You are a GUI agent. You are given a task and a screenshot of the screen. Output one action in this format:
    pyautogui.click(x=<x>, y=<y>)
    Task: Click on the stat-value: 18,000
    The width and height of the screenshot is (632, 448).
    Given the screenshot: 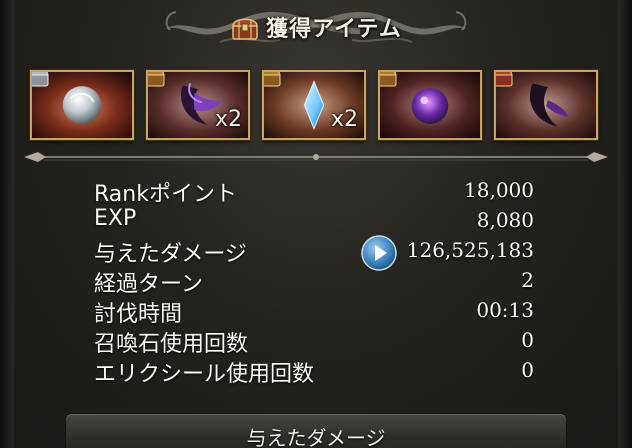 What is the action you would take?
    pyautogui.click(x=499, y=190)
    